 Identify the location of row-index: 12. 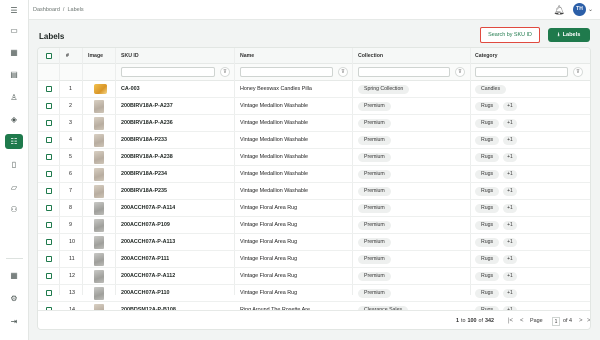
(72, 276).